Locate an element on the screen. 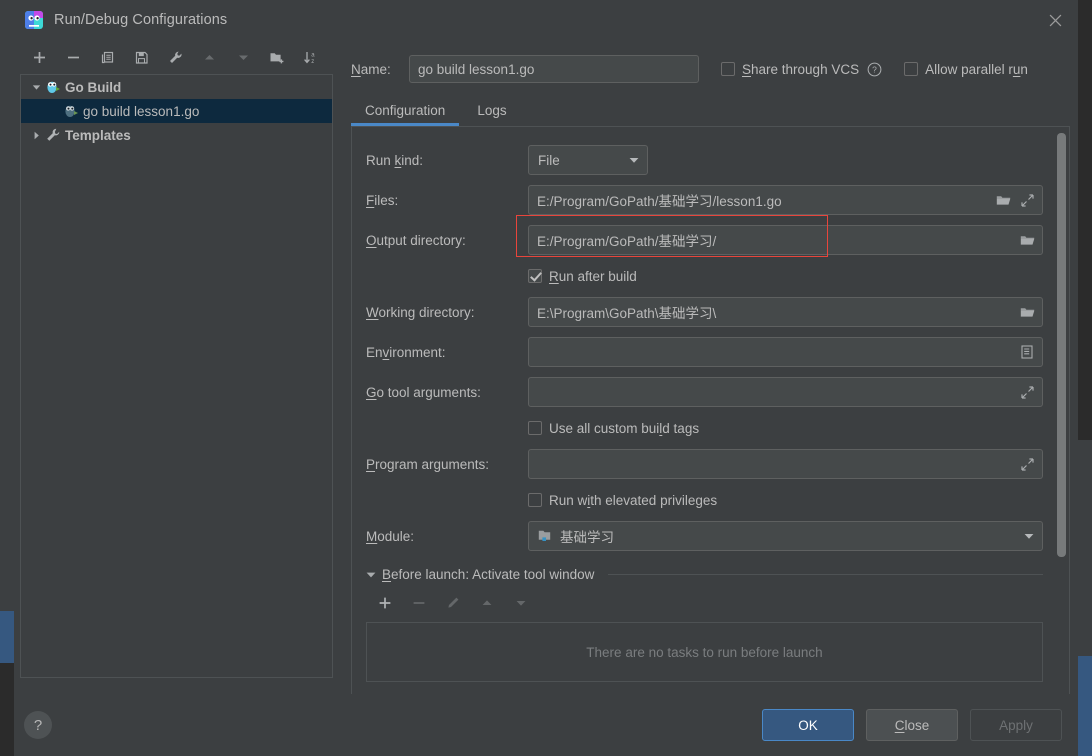 This screenshot has height=756, width=1092. move-task-down-button is located at coordinates (521, 603).